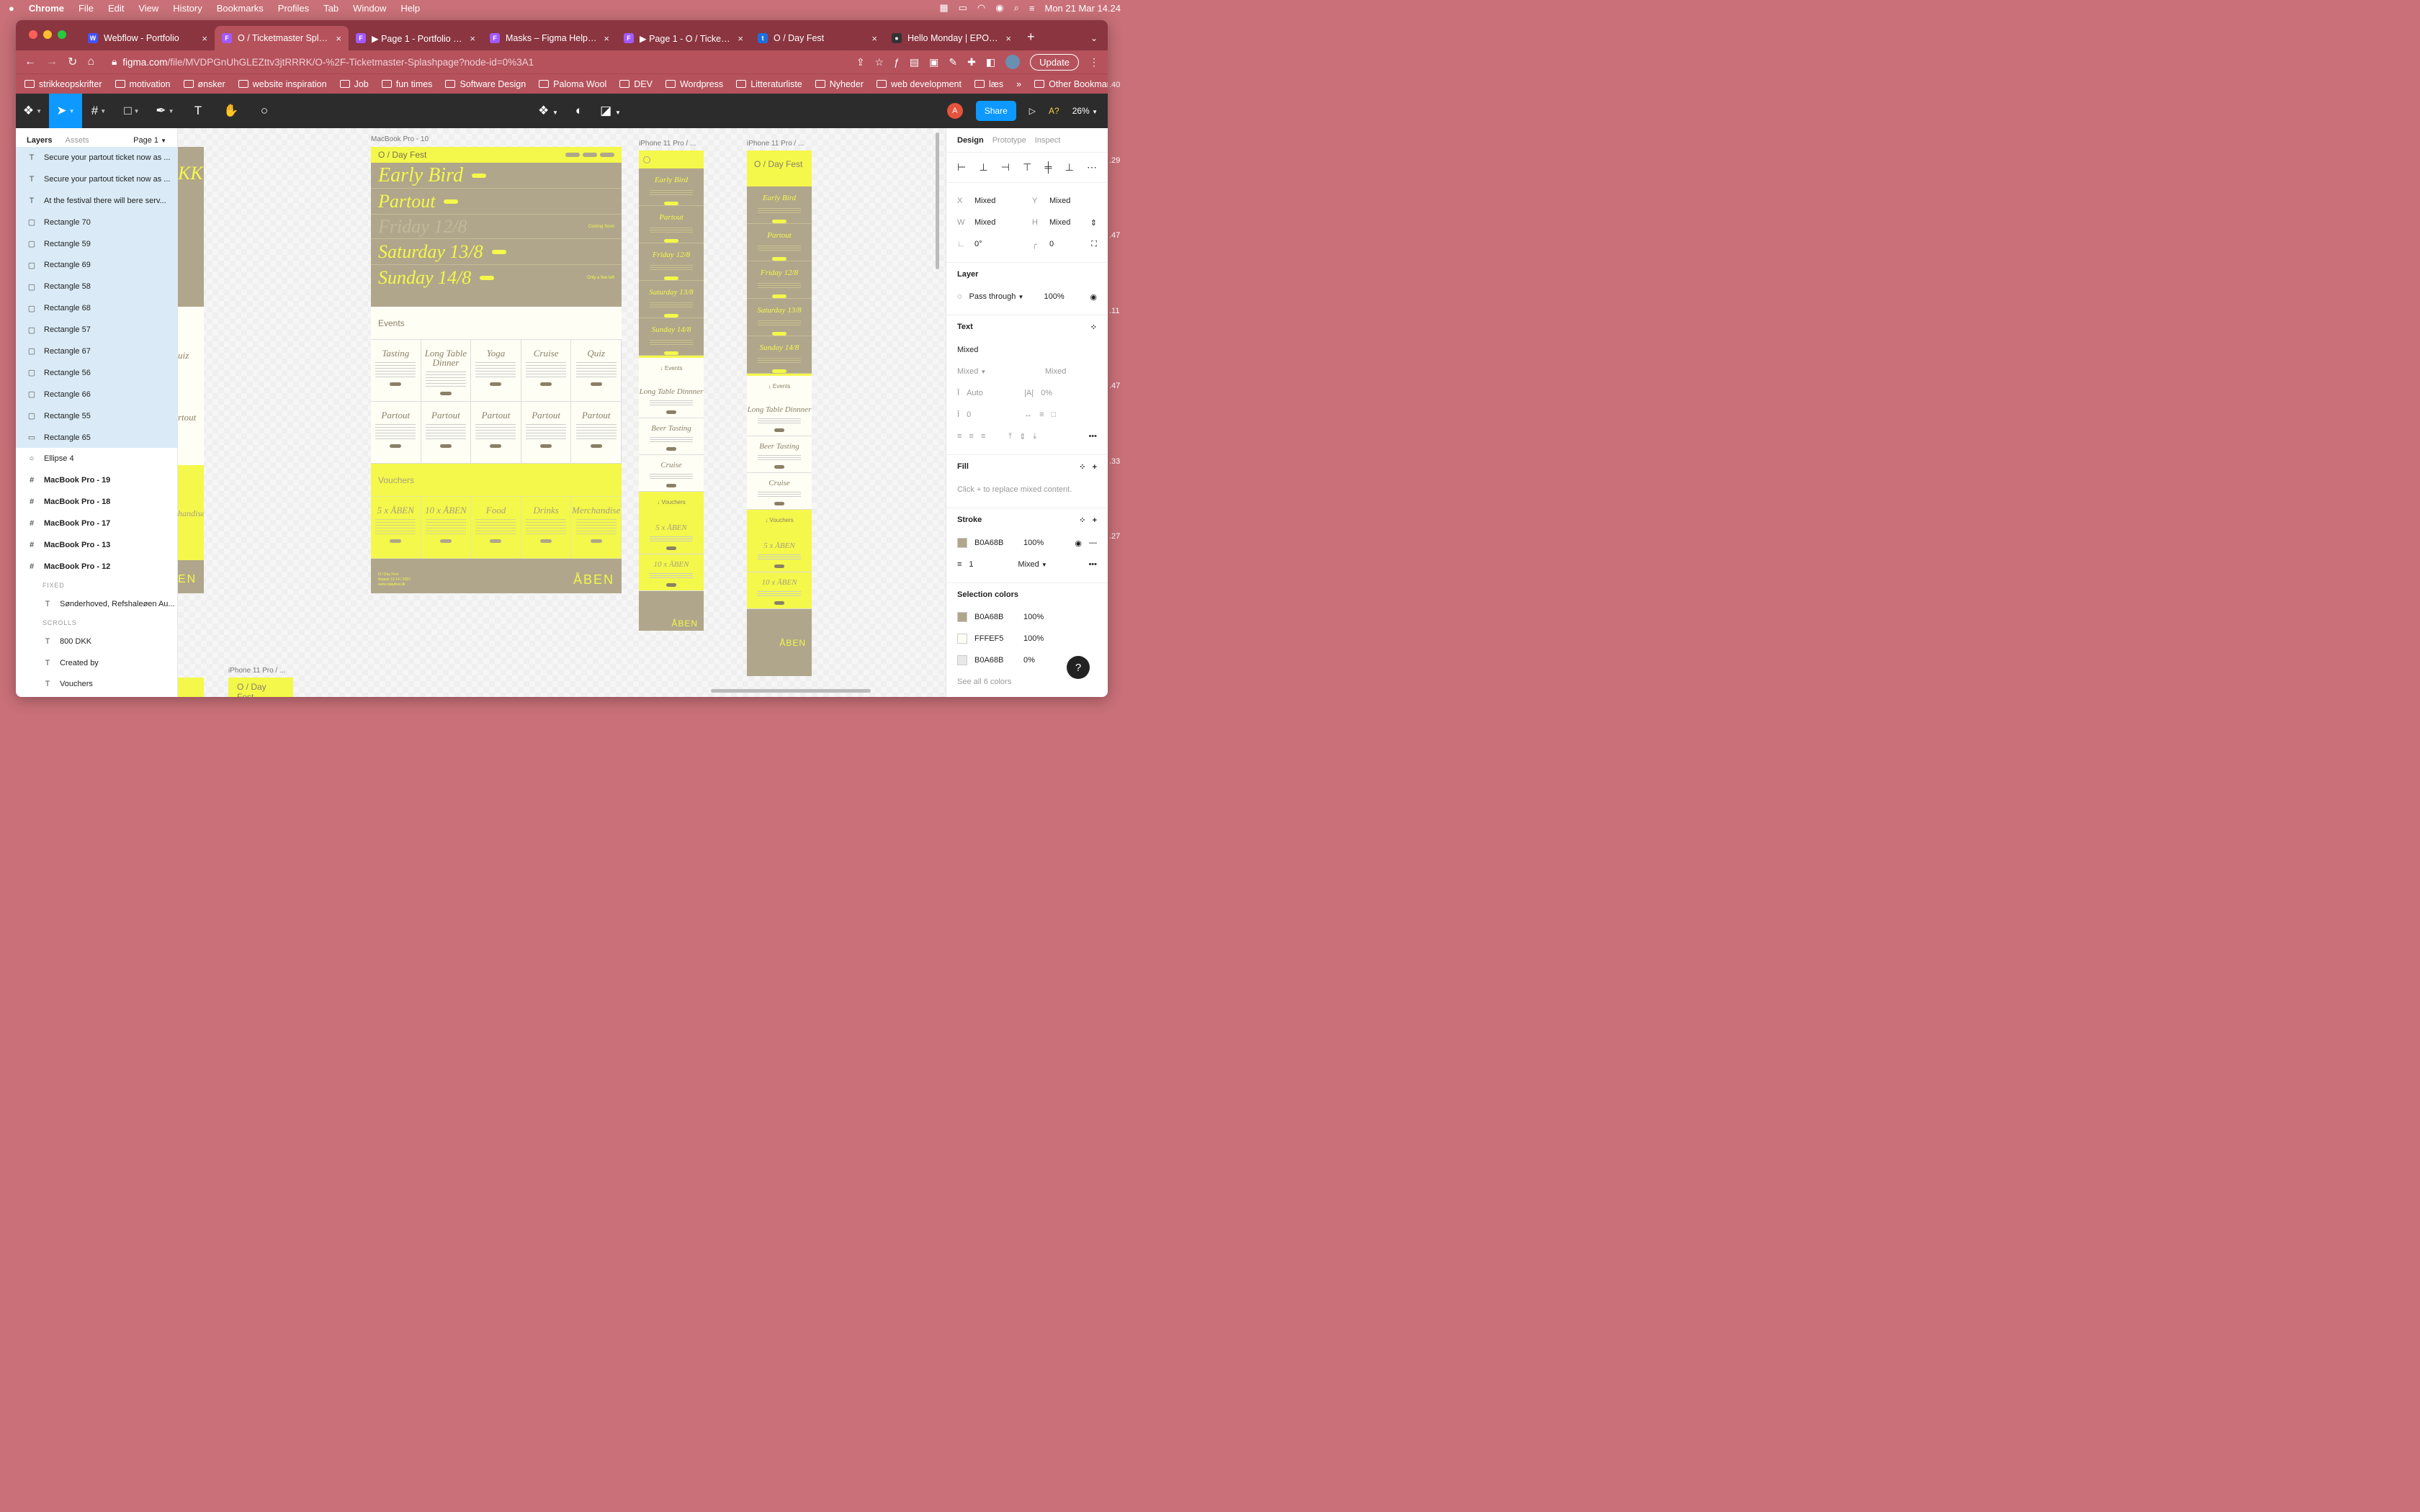  What do you see at coordinates (920, 84) in the screenshot?
I see `bookmark-item: web development` at bounding box center [920, 84].